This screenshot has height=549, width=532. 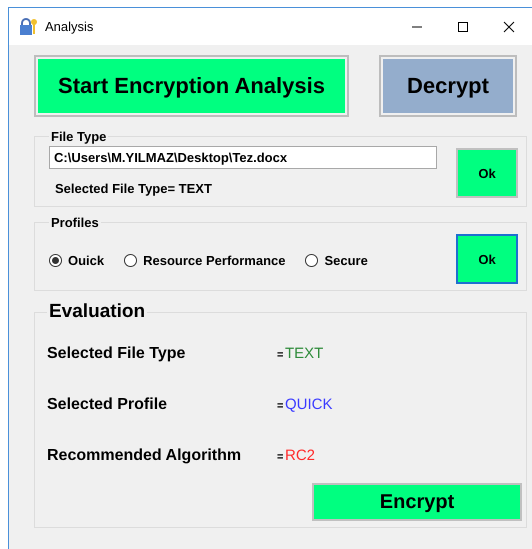 What do you see at coordinates (69, 26) in the screenshot?
I see `window-title: Analysis` at bounding box center [69, 26].